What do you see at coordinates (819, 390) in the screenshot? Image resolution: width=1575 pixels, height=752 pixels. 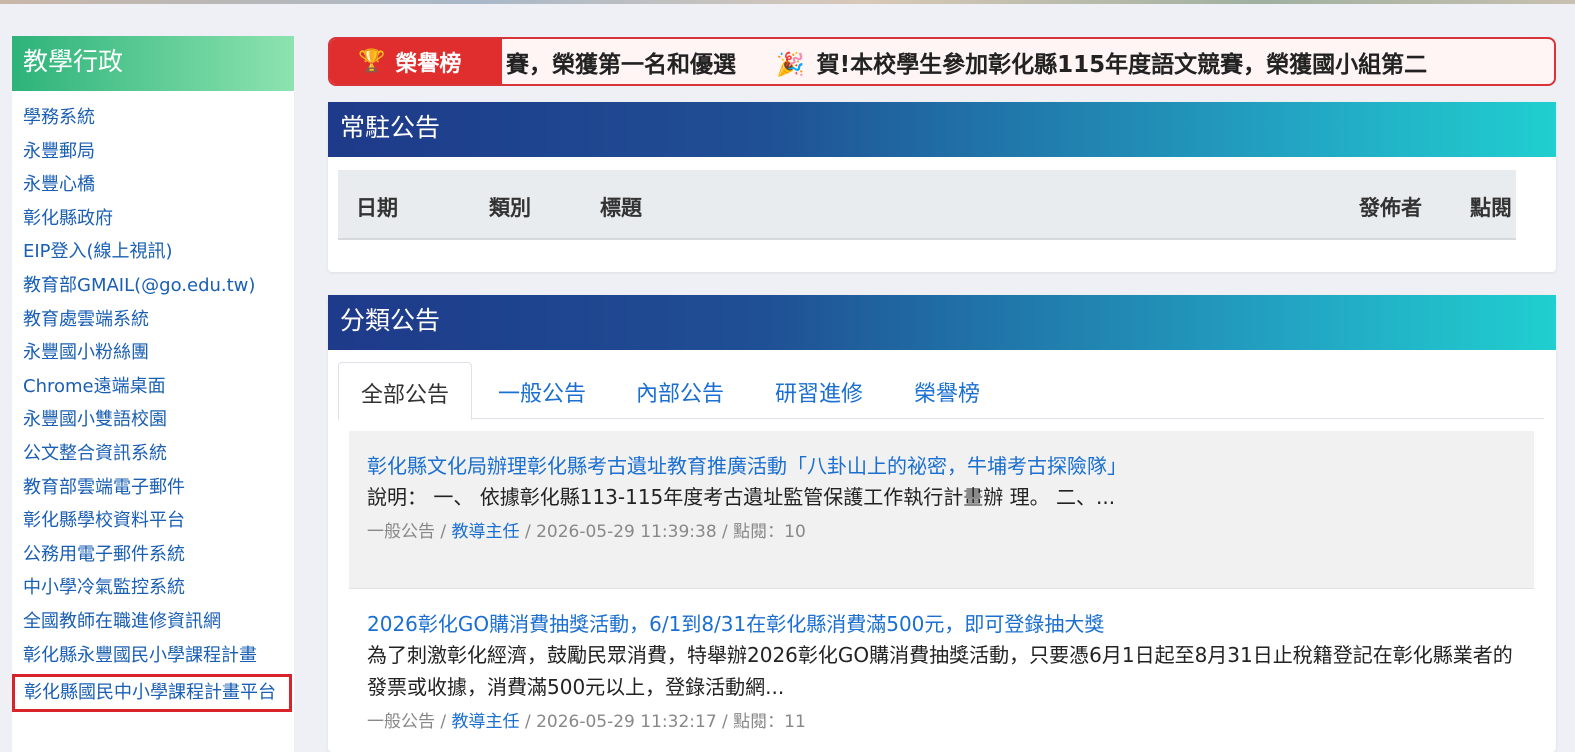 I see `tab-training: 研習進修` at bounding box center [819, 390].